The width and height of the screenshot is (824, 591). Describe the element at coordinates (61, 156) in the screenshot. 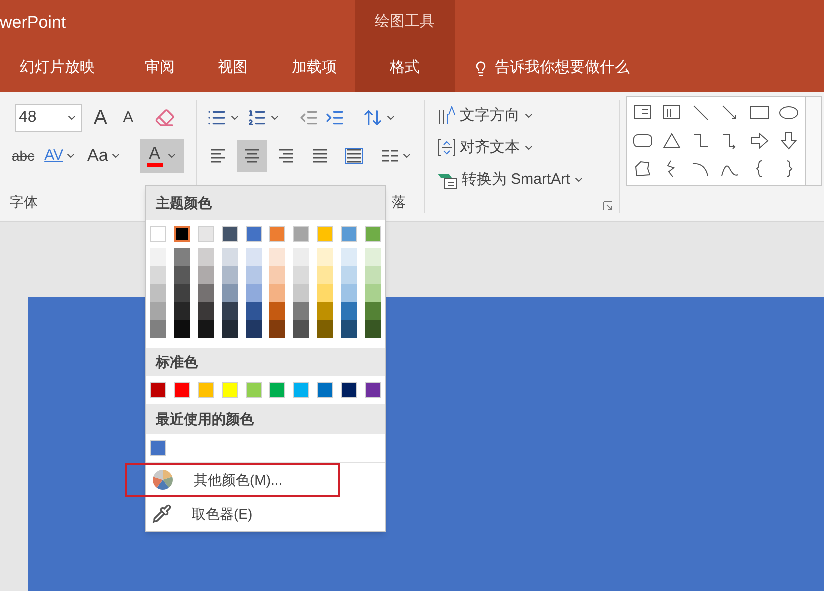

I see `character-spacing-button: AV` at that location.